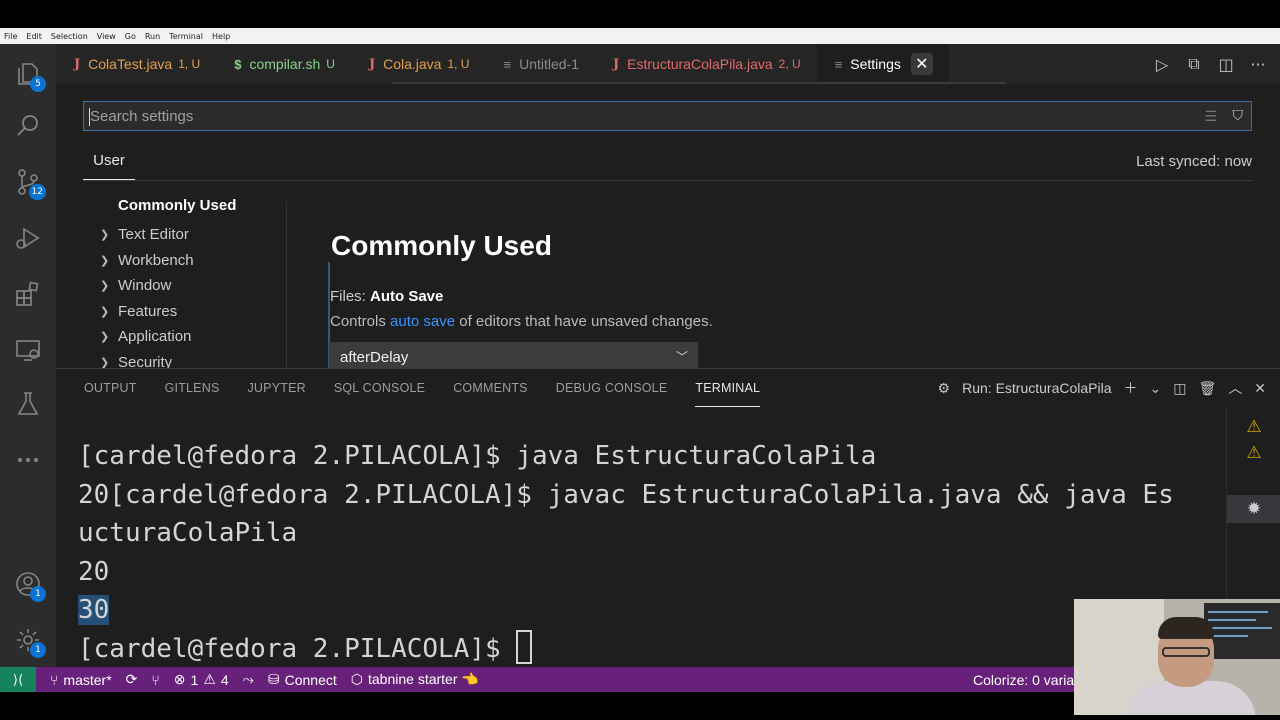 This screenshot has height=720, width=1280. I want to click on toc-window: ❯ Window, so click(195, 286).